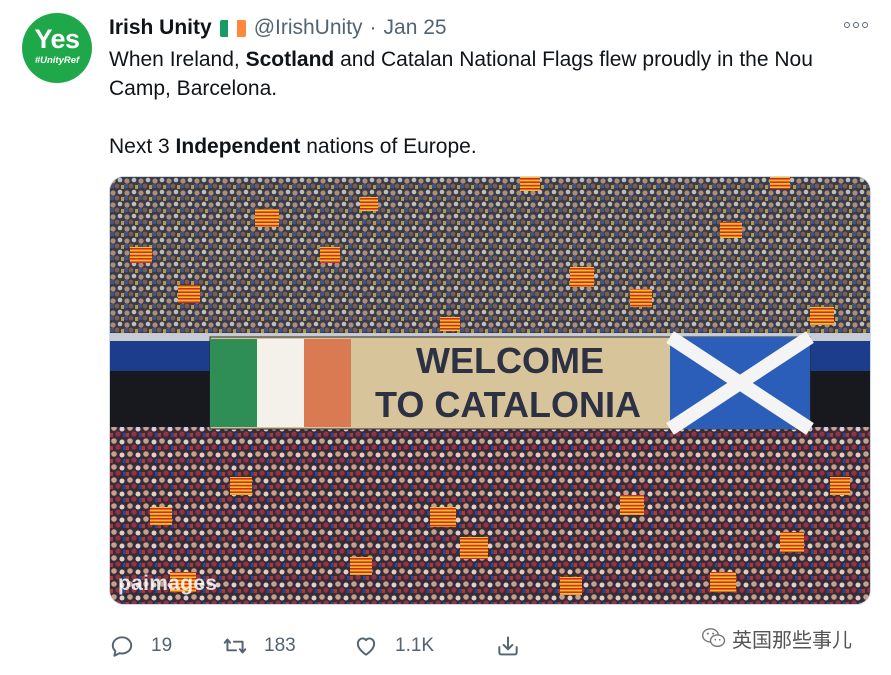 This screenshot has width=891, height=675. I want to click on retweet-icon, so click(235, 646).